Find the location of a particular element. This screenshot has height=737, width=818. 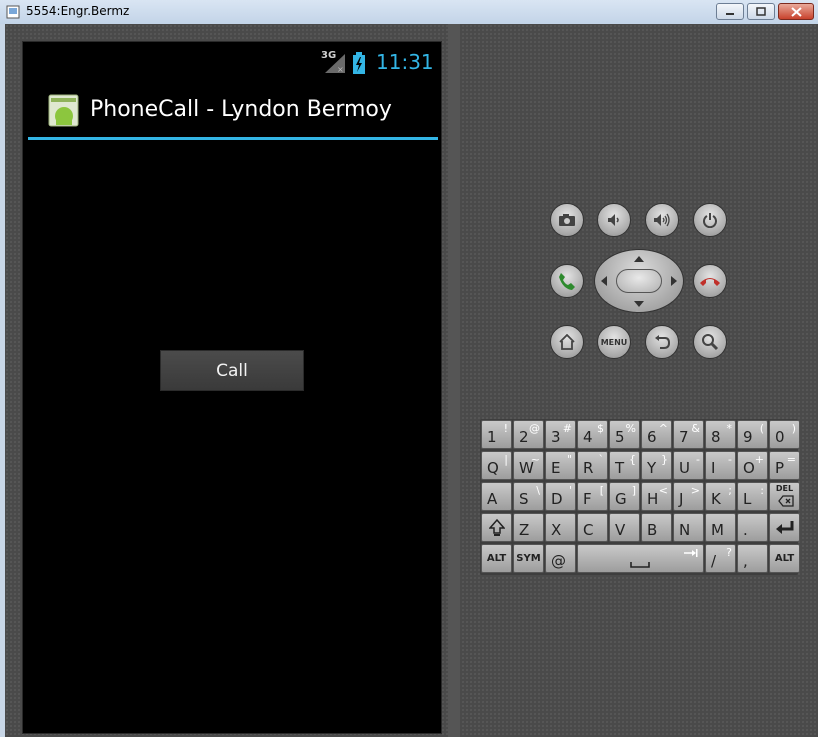

key-9-alt-label: ( is located at coordinates (761, 428).